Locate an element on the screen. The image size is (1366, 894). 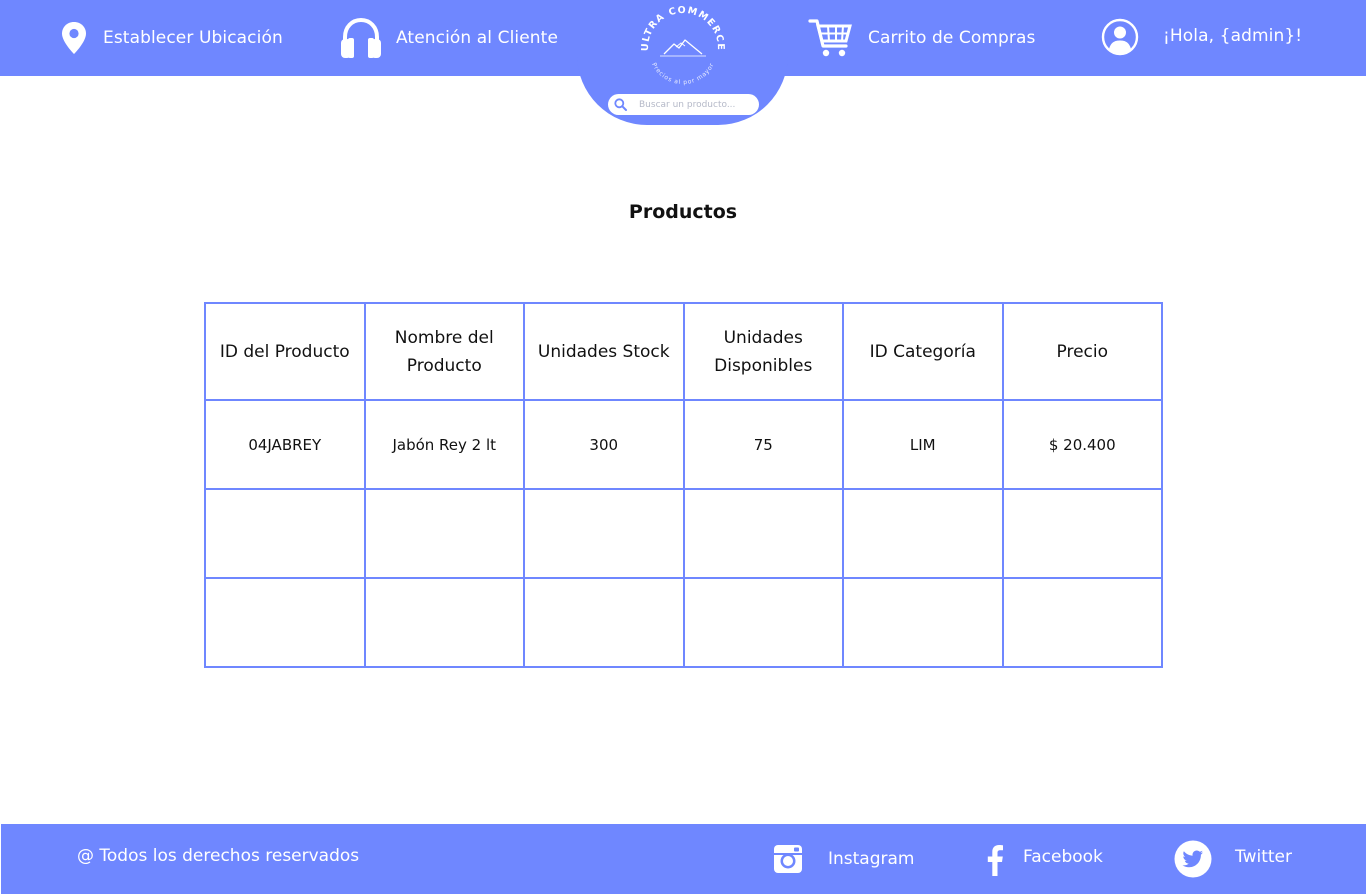
column-header-product-name: Nombre del Producto is located at coordinates (444, 351).